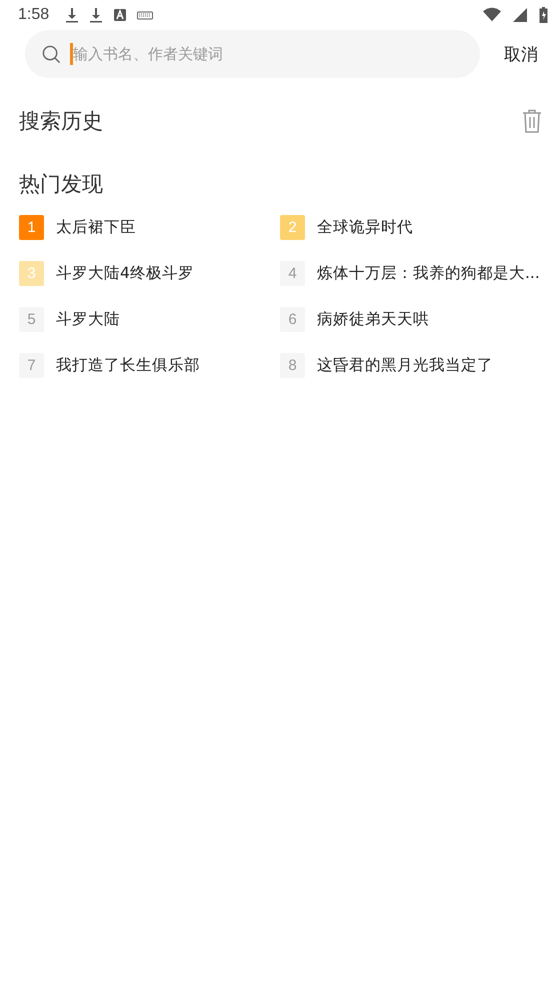 The image size is (560, 995). Describe the element at coordinates (88, 319) in the screenshot. I see `book-title: 斗罗大陆` at that location.